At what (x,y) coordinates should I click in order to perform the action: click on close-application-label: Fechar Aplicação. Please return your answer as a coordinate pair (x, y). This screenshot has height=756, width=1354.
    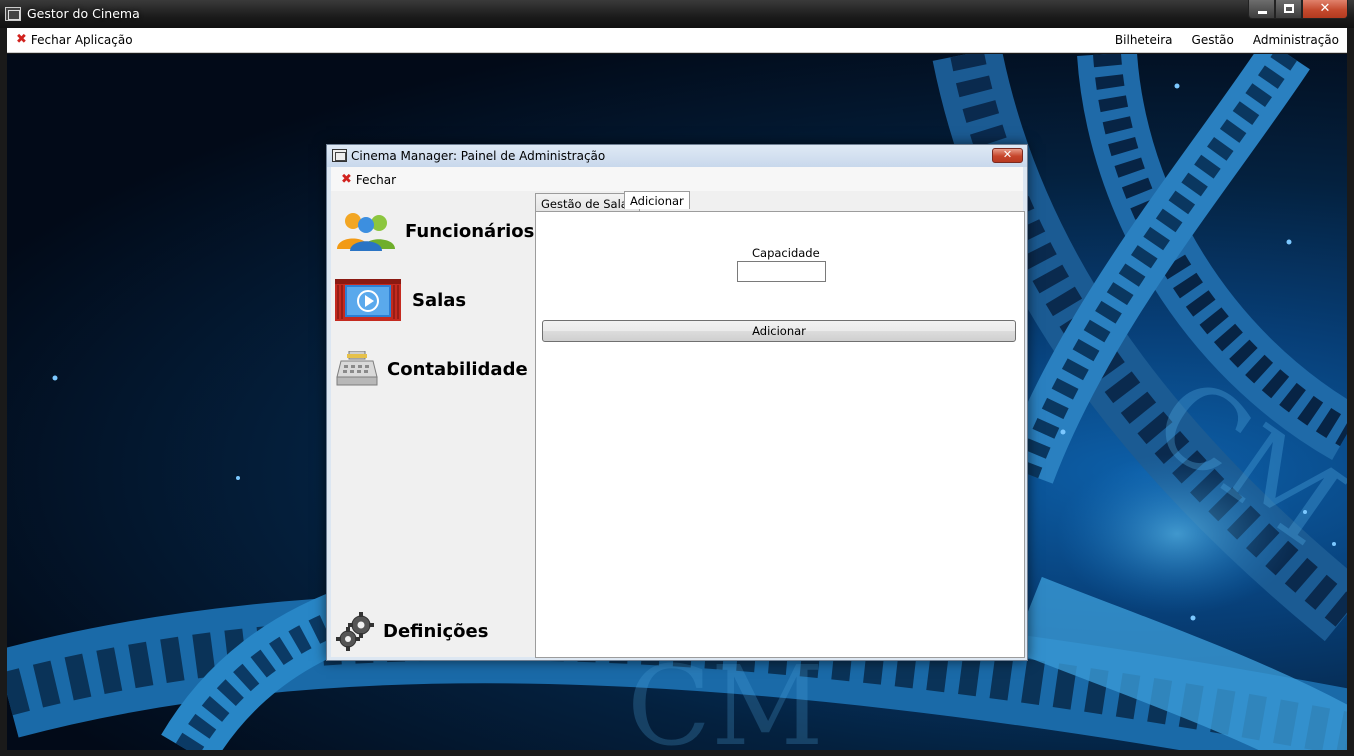
    Looking at the image, I should click on (81, 39).